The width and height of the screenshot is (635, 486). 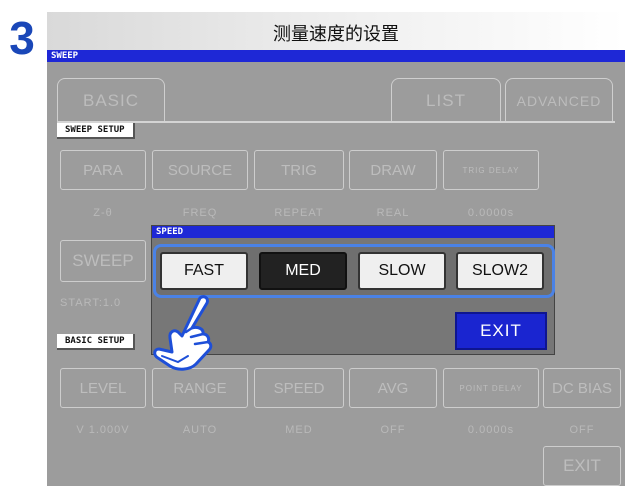 What do you see at coordinates (491, 213) in the screenshot?
I see `trig-delay-value: 0.0000s` at bounding box center [491, 213].